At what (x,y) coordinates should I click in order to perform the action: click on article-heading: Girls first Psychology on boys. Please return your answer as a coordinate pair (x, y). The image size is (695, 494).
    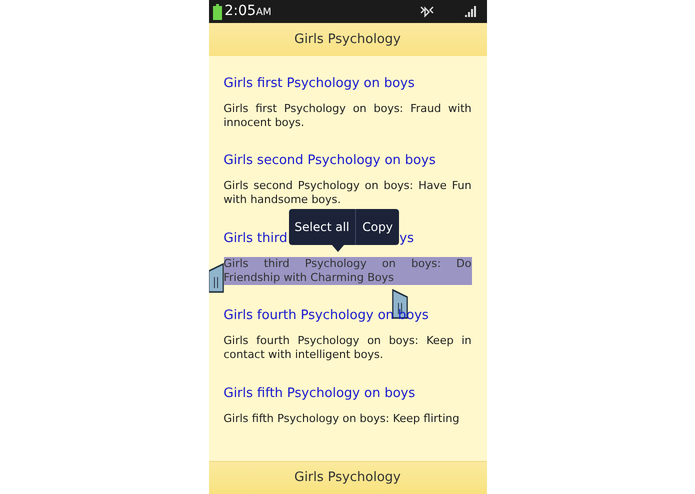
    Looking at the image, I should click on (319, 84).